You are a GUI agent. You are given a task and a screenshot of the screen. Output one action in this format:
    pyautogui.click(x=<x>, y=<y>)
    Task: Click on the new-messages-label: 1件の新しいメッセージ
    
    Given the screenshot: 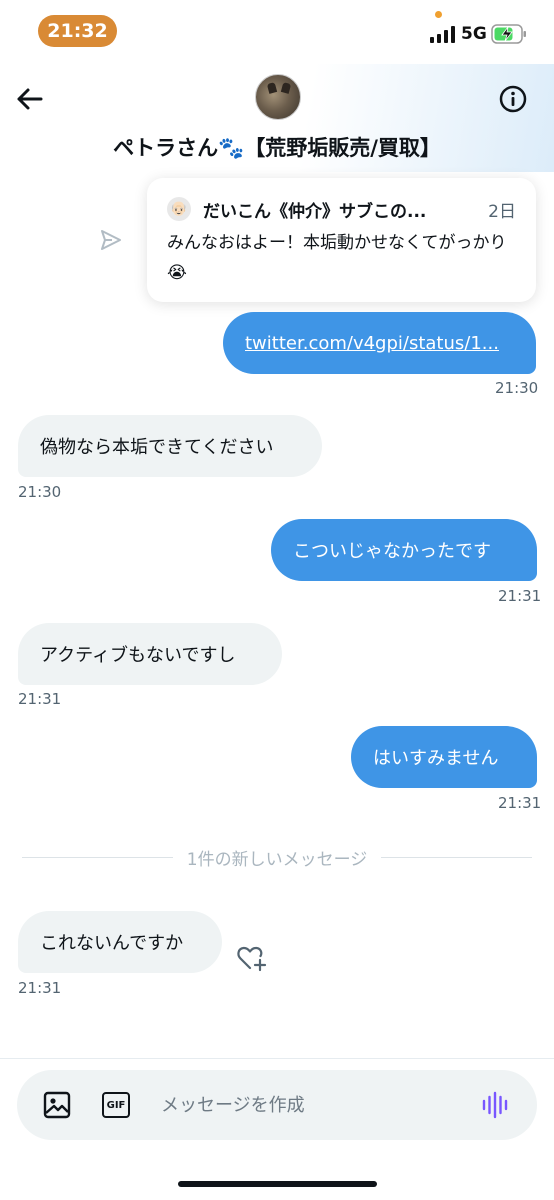 What is the action you would take?
    pyautogui.click(x=277, y=860)
    